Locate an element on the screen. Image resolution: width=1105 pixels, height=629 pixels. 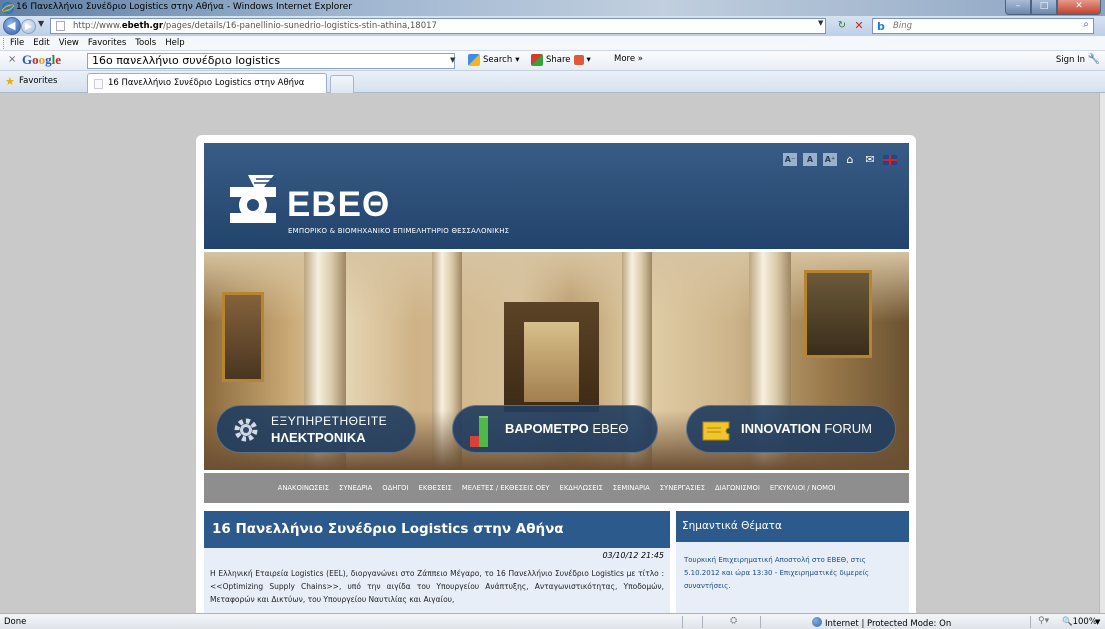
forward-button: ▶ is located at coordinates (28, 26).